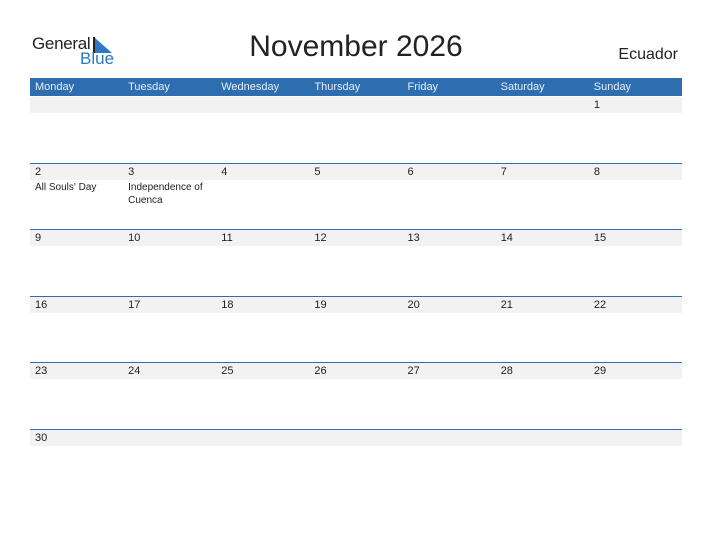 Image resolution: width=712 pixels, height=550 pixels. I want to click on day-number: 8, so click(596, 172).